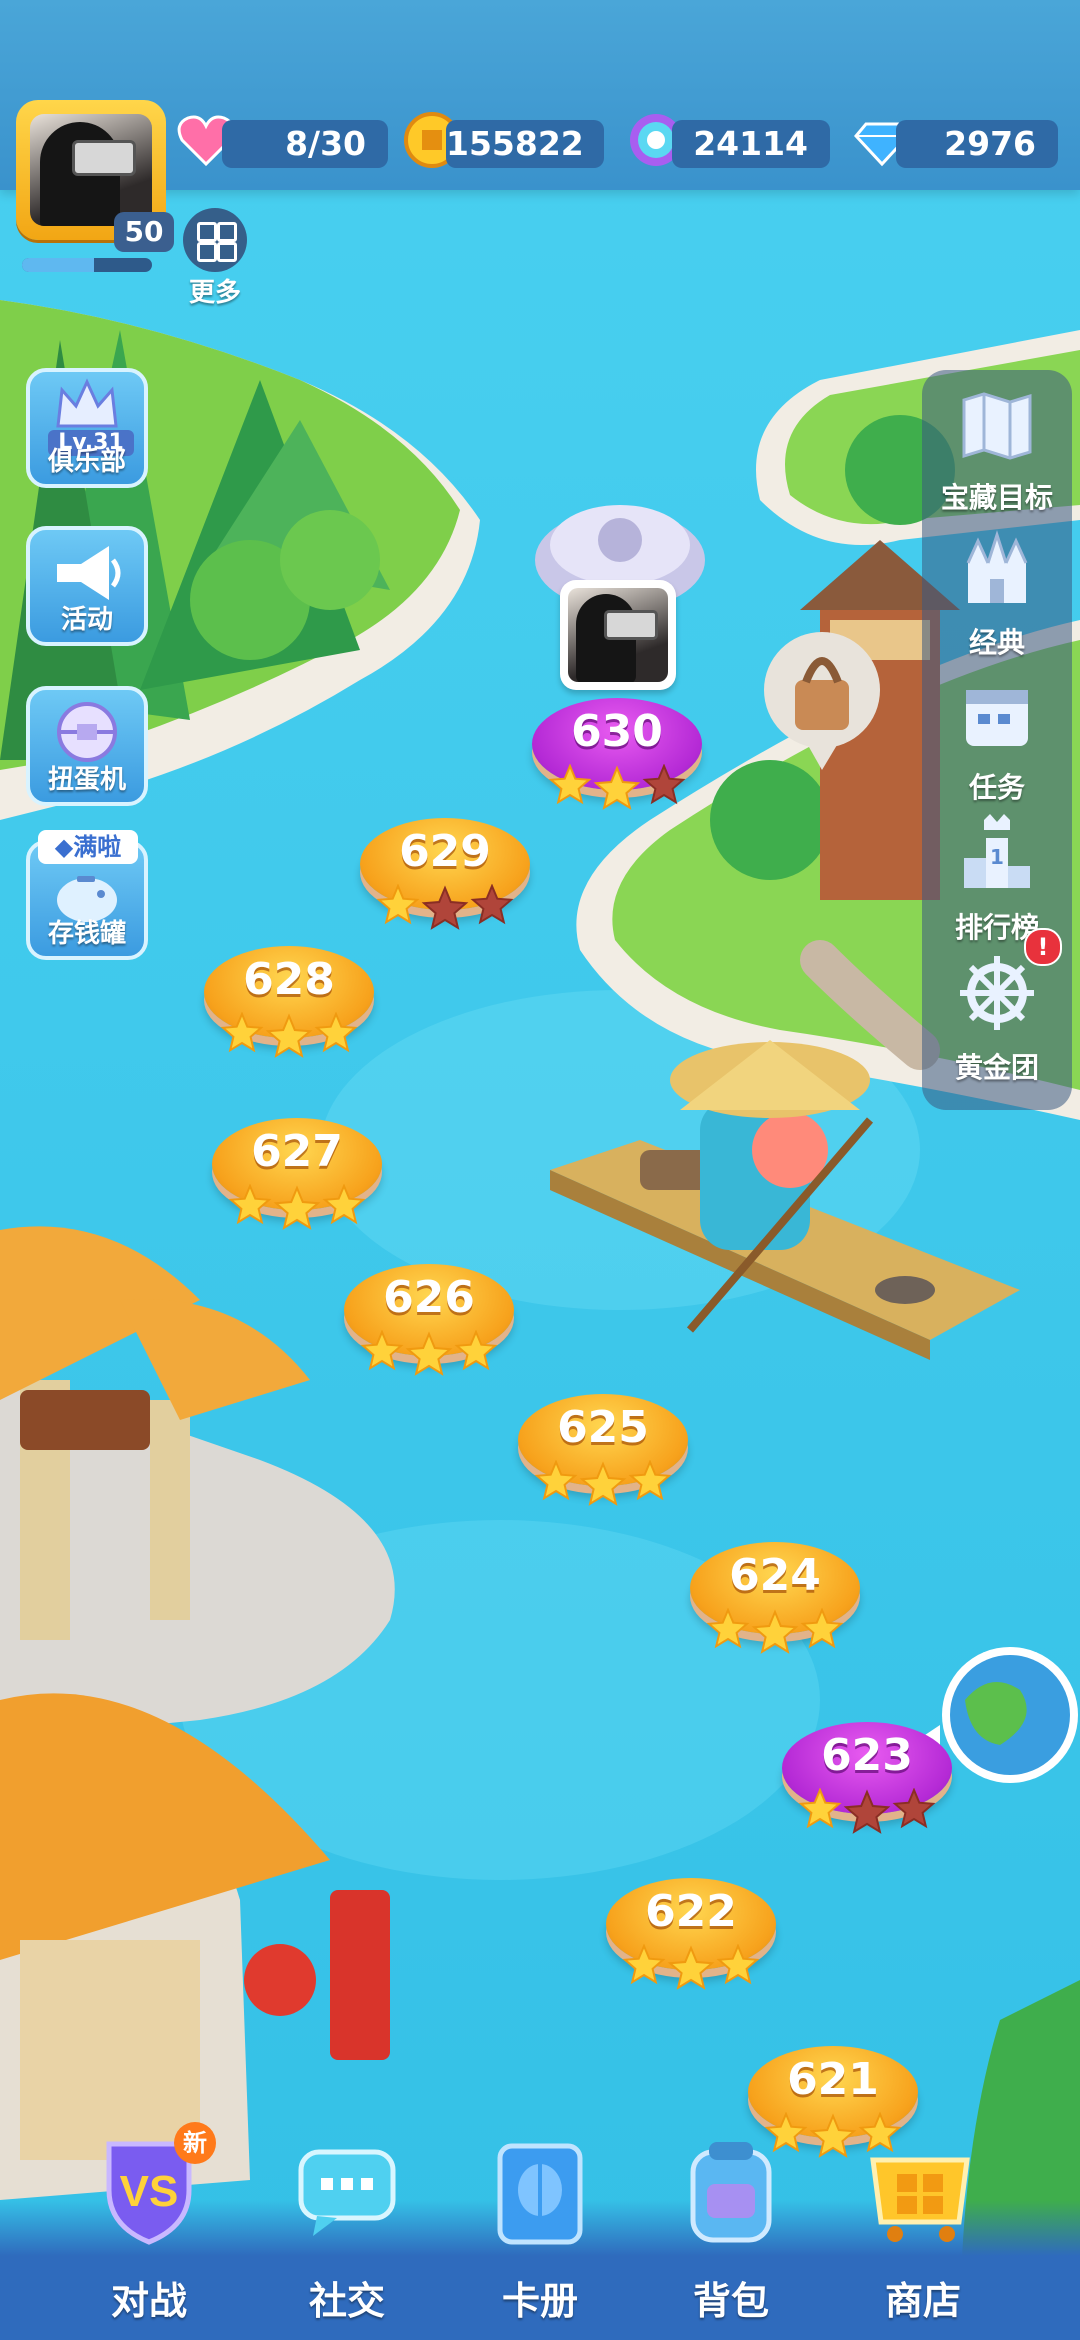 The image size is (1080, 2340). I want to click on right-side-panel: 宝藏目标 经典 任务 1 排行榜 ! 黄金团, so click(997, 740).